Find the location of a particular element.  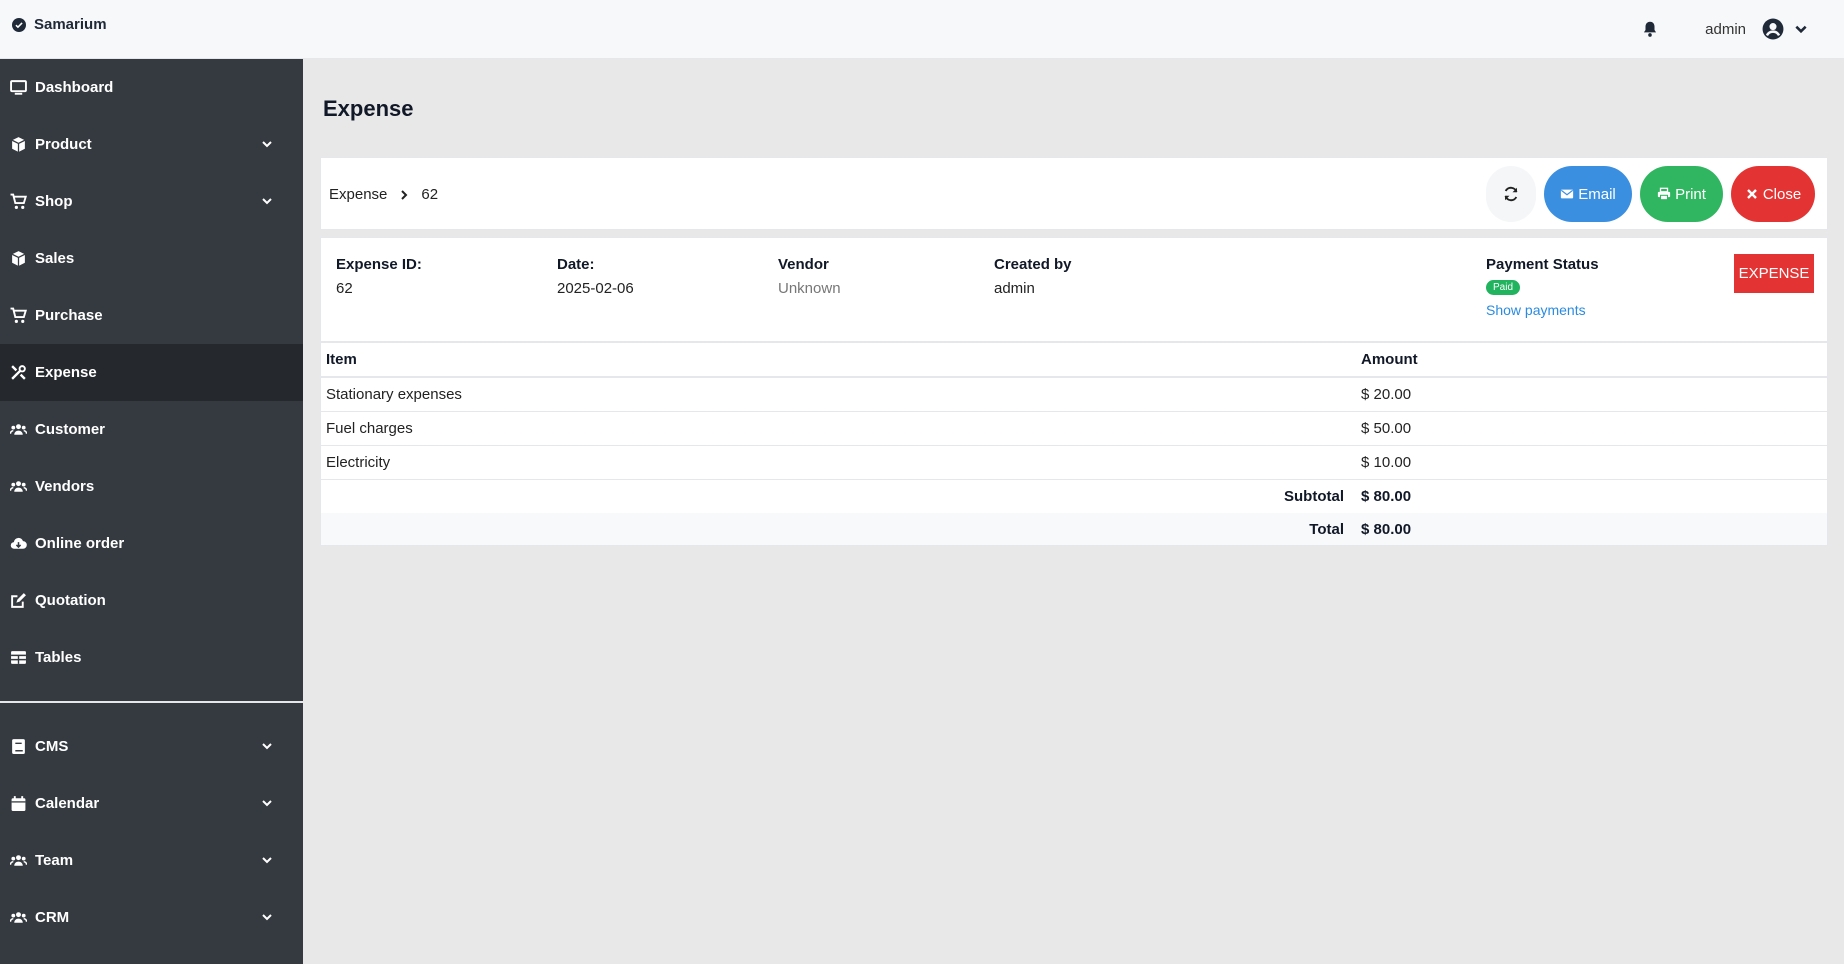

payment-status-label: Payment Status is located at coordinates (1542, 264).